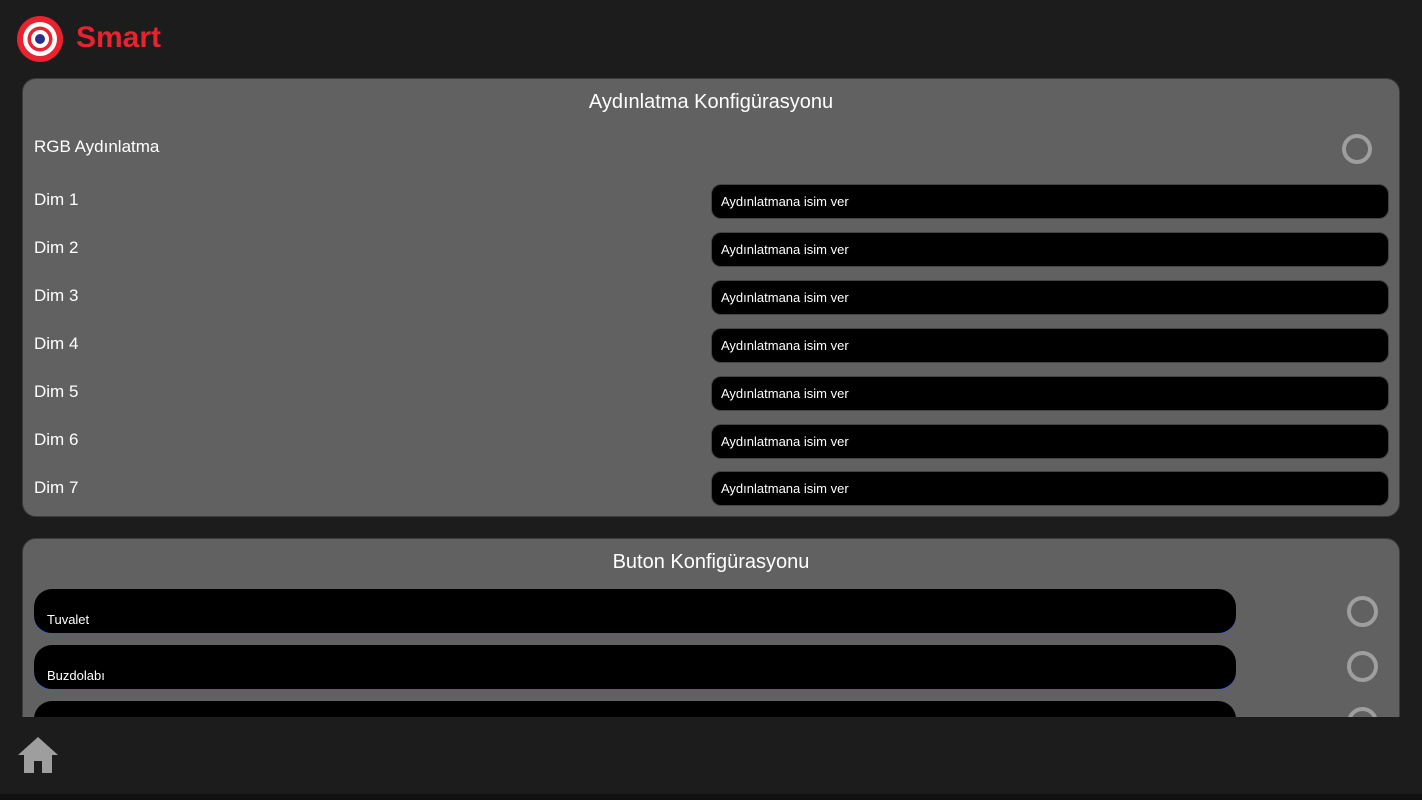  What do you see at coordinates (56, 199) in the screenshot?
I see `dim-1-label: Dim 1` at bounding box center [56, 199].